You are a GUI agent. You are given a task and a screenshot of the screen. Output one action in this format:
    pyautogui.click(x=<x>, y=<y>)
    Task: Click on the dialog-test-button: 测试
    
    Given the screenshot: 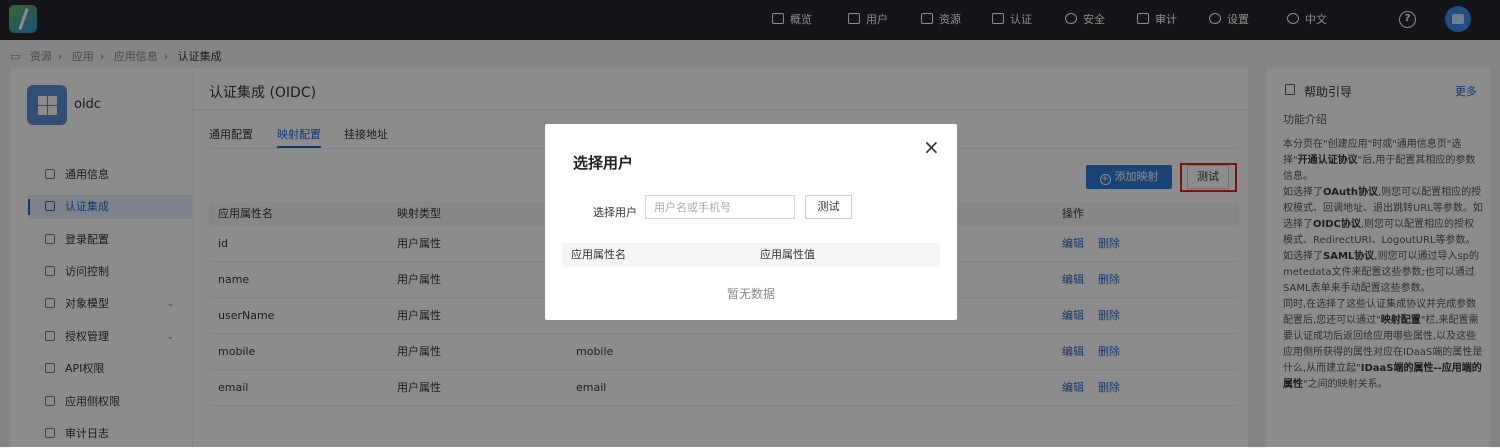 What is the action you would take?
    pyautogui.click(x=828, y=207)
    